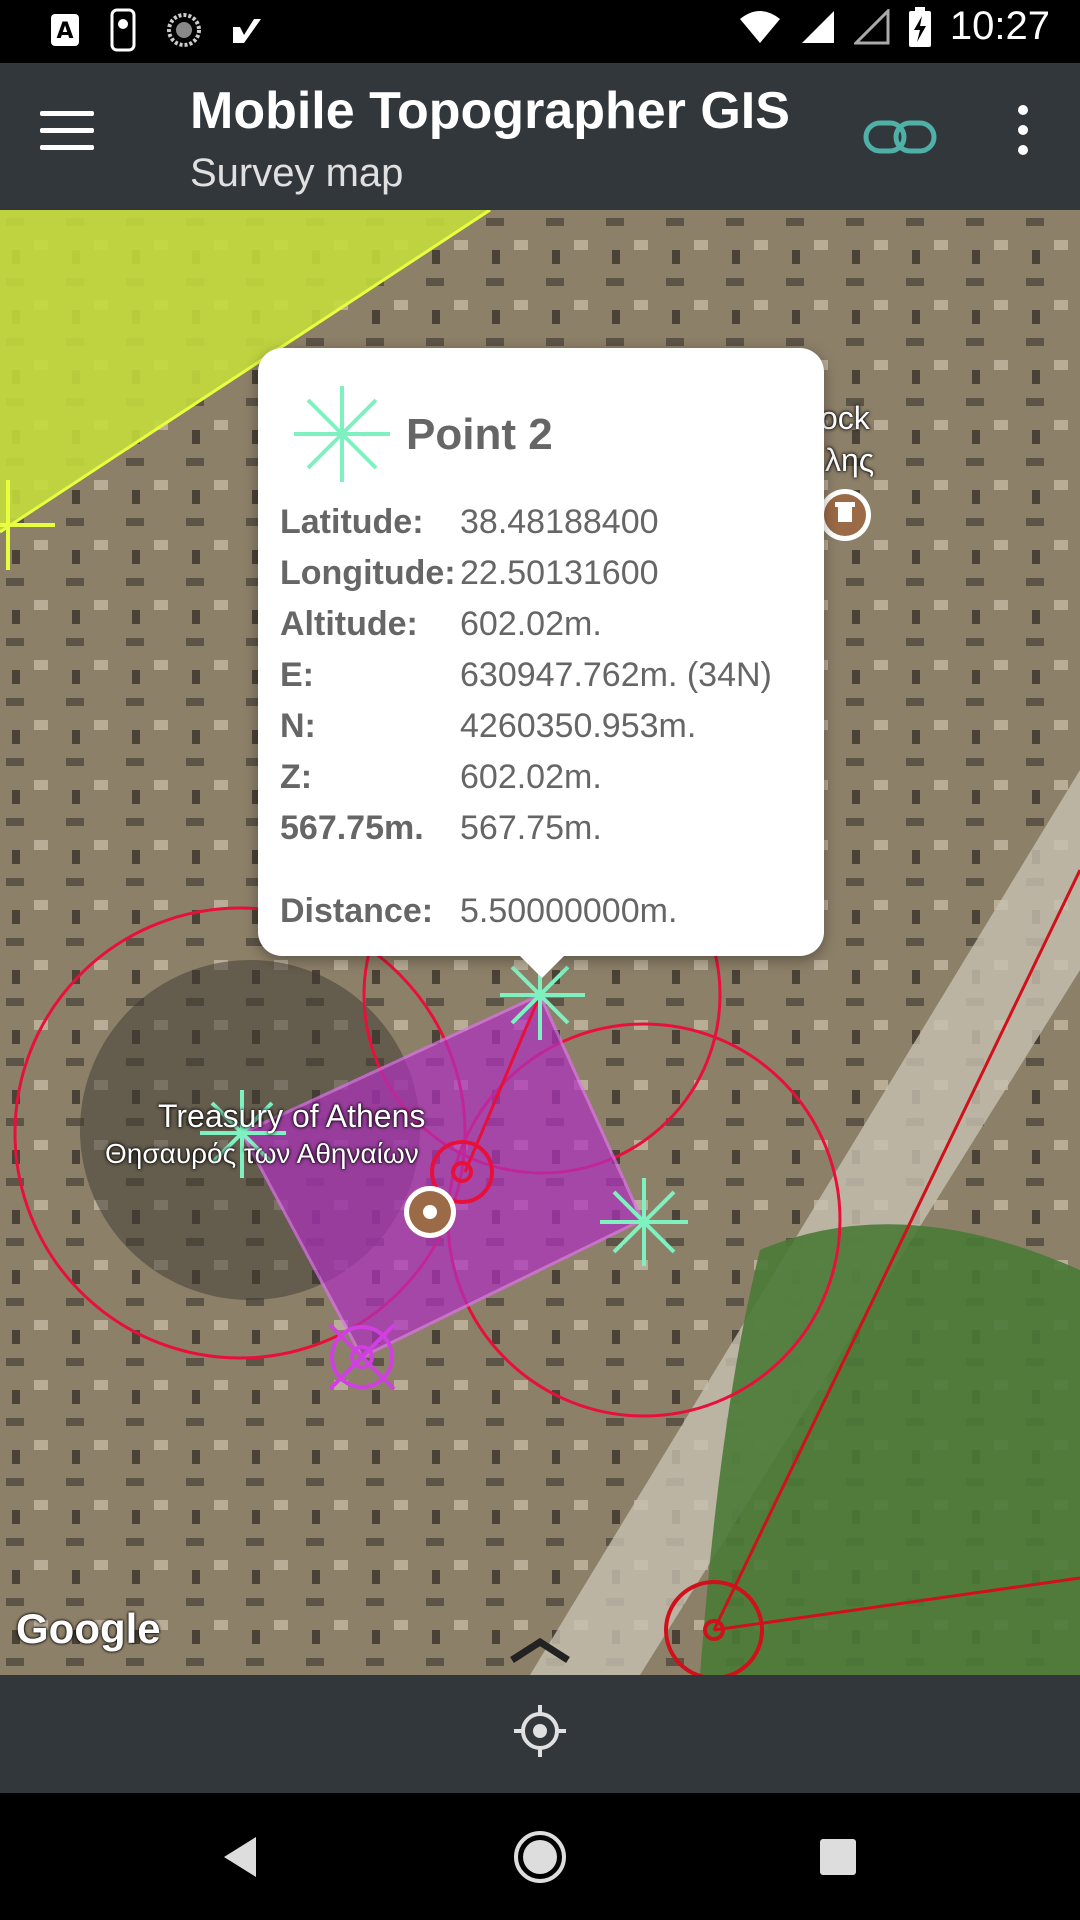 The width and height of the screenshot is (1080, 1920). I want to click on wifi-icon, so click(759, 26).